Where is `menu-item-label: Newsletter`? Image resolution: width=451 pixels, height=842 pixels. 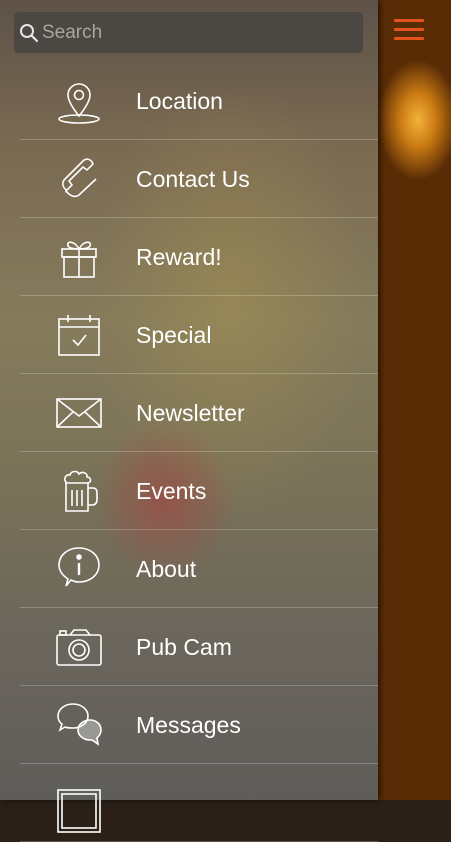 menu-item-label: Newsletter is located at coordinates (190, 412).